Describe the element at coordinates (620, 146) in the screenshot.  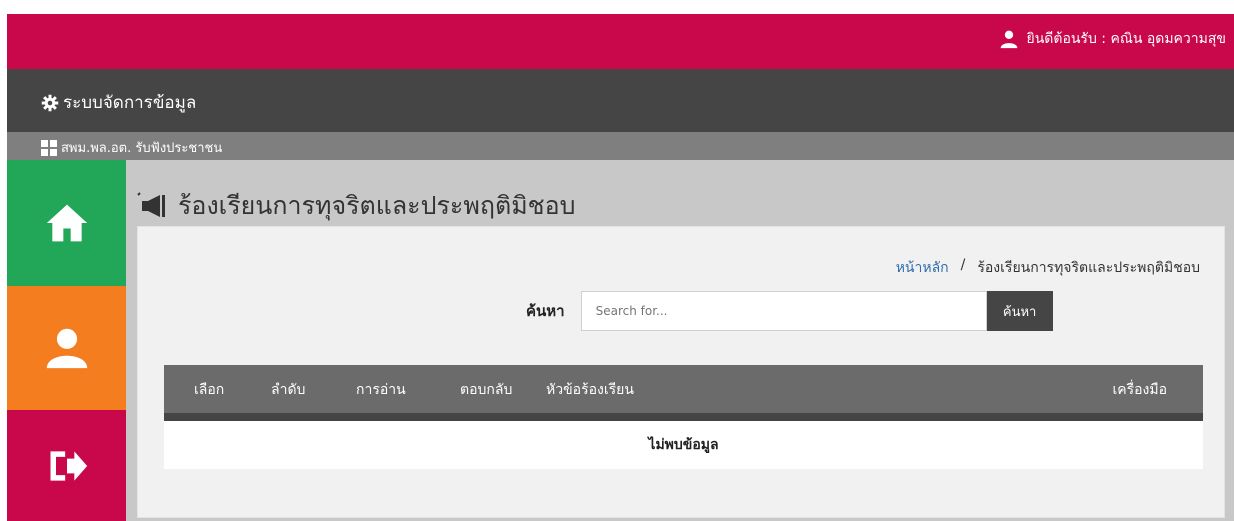
I see `sub-bar: สพม.พล.อต. รับฟังประชาชน` at that location.